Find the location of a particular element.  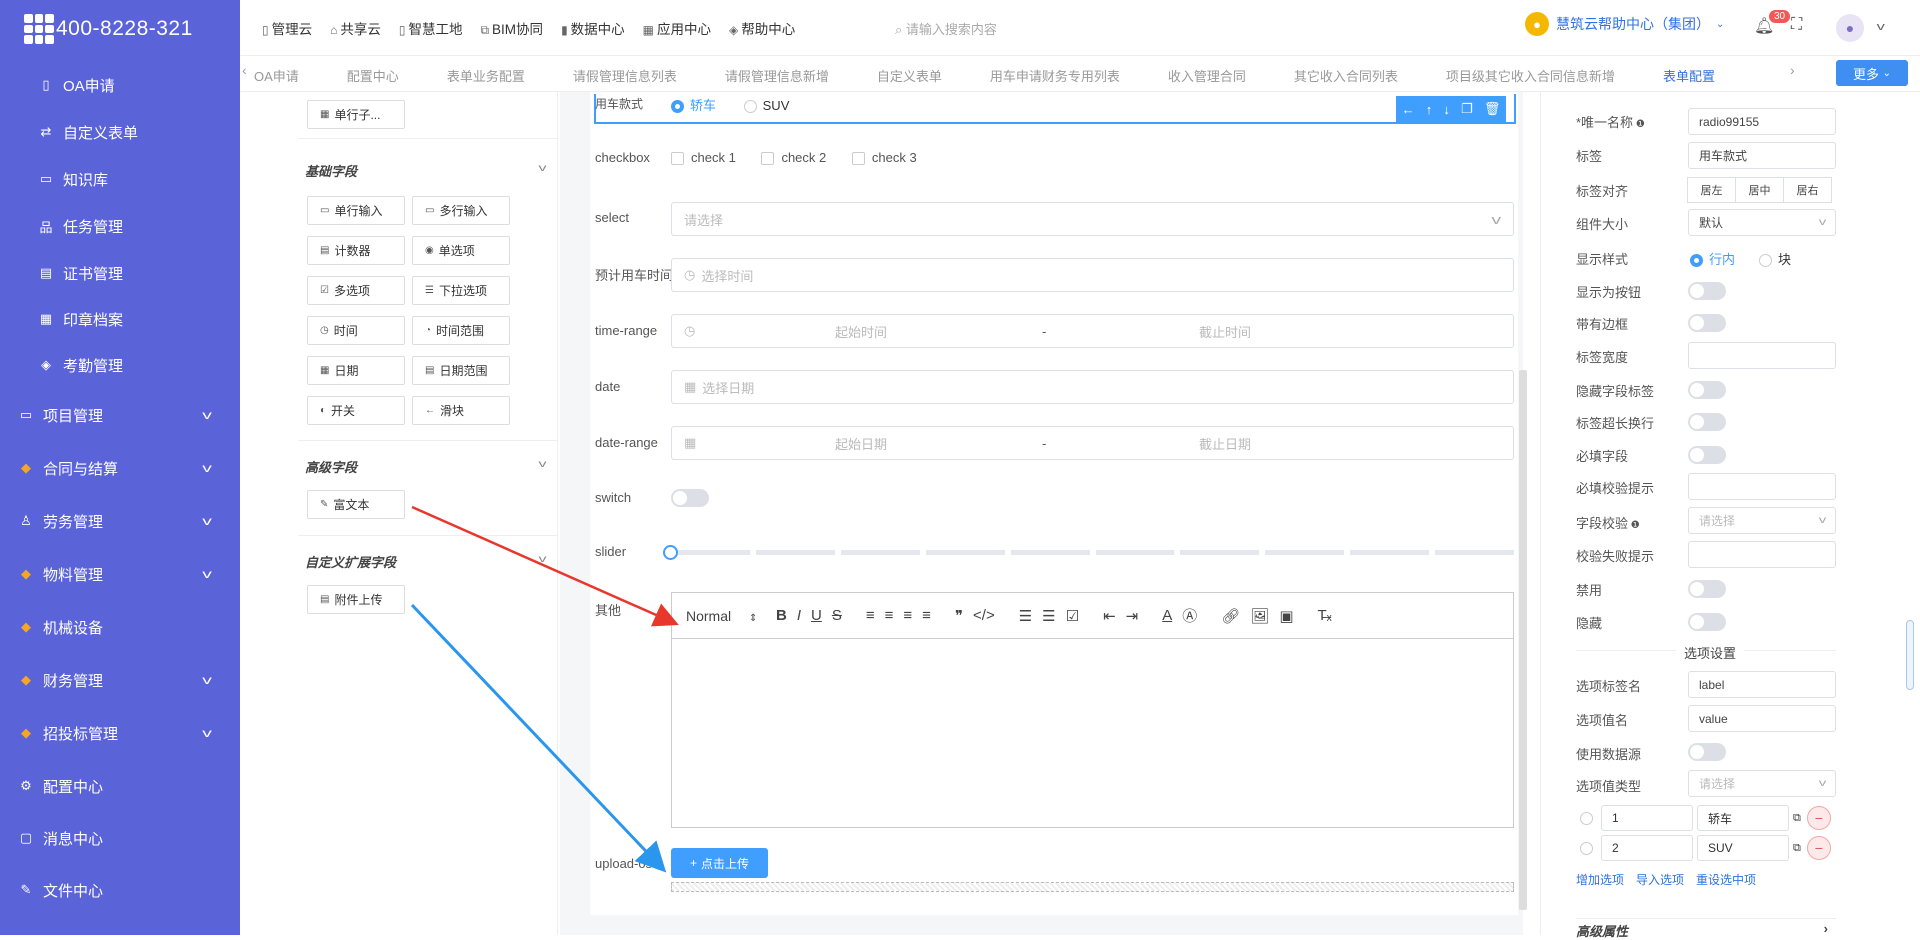

label-width-input is located at coordinates (1762, 355).